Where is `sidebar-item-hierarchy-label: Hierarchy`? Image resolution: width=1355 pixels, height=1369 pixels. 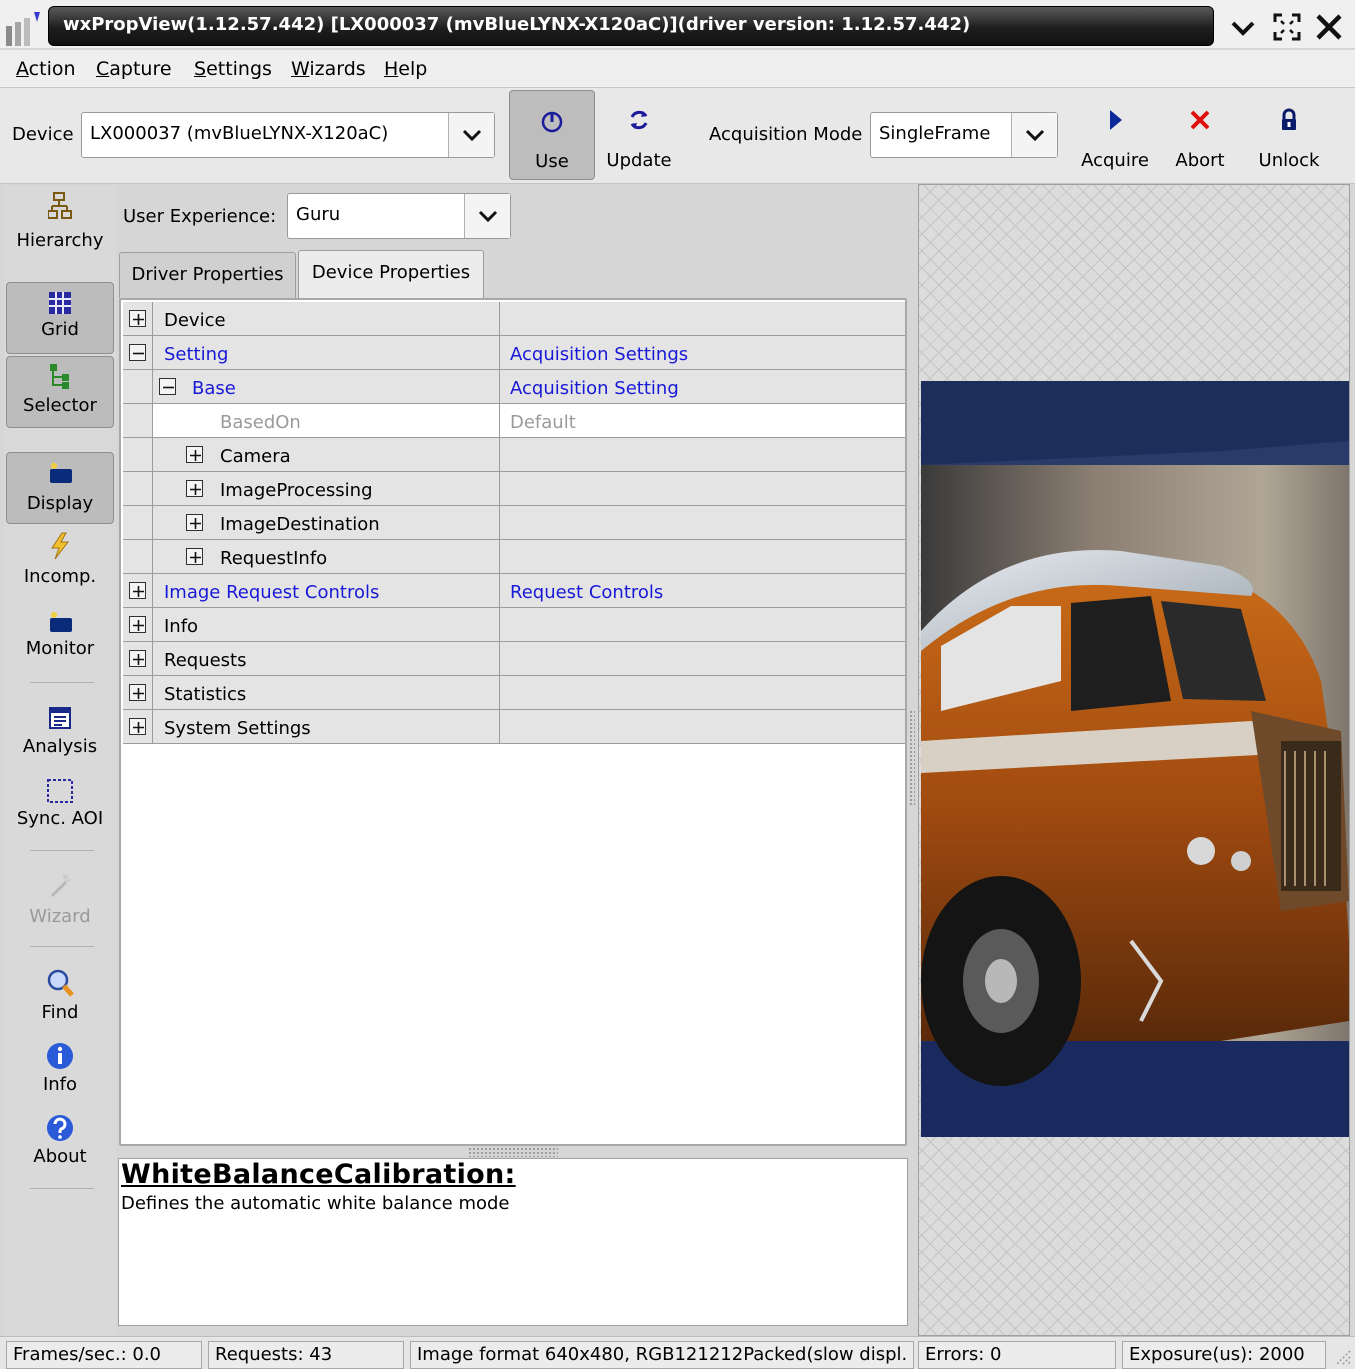
sidebar-item-hierarchy-label: Hierarchy is located at coordinates (60, 240).